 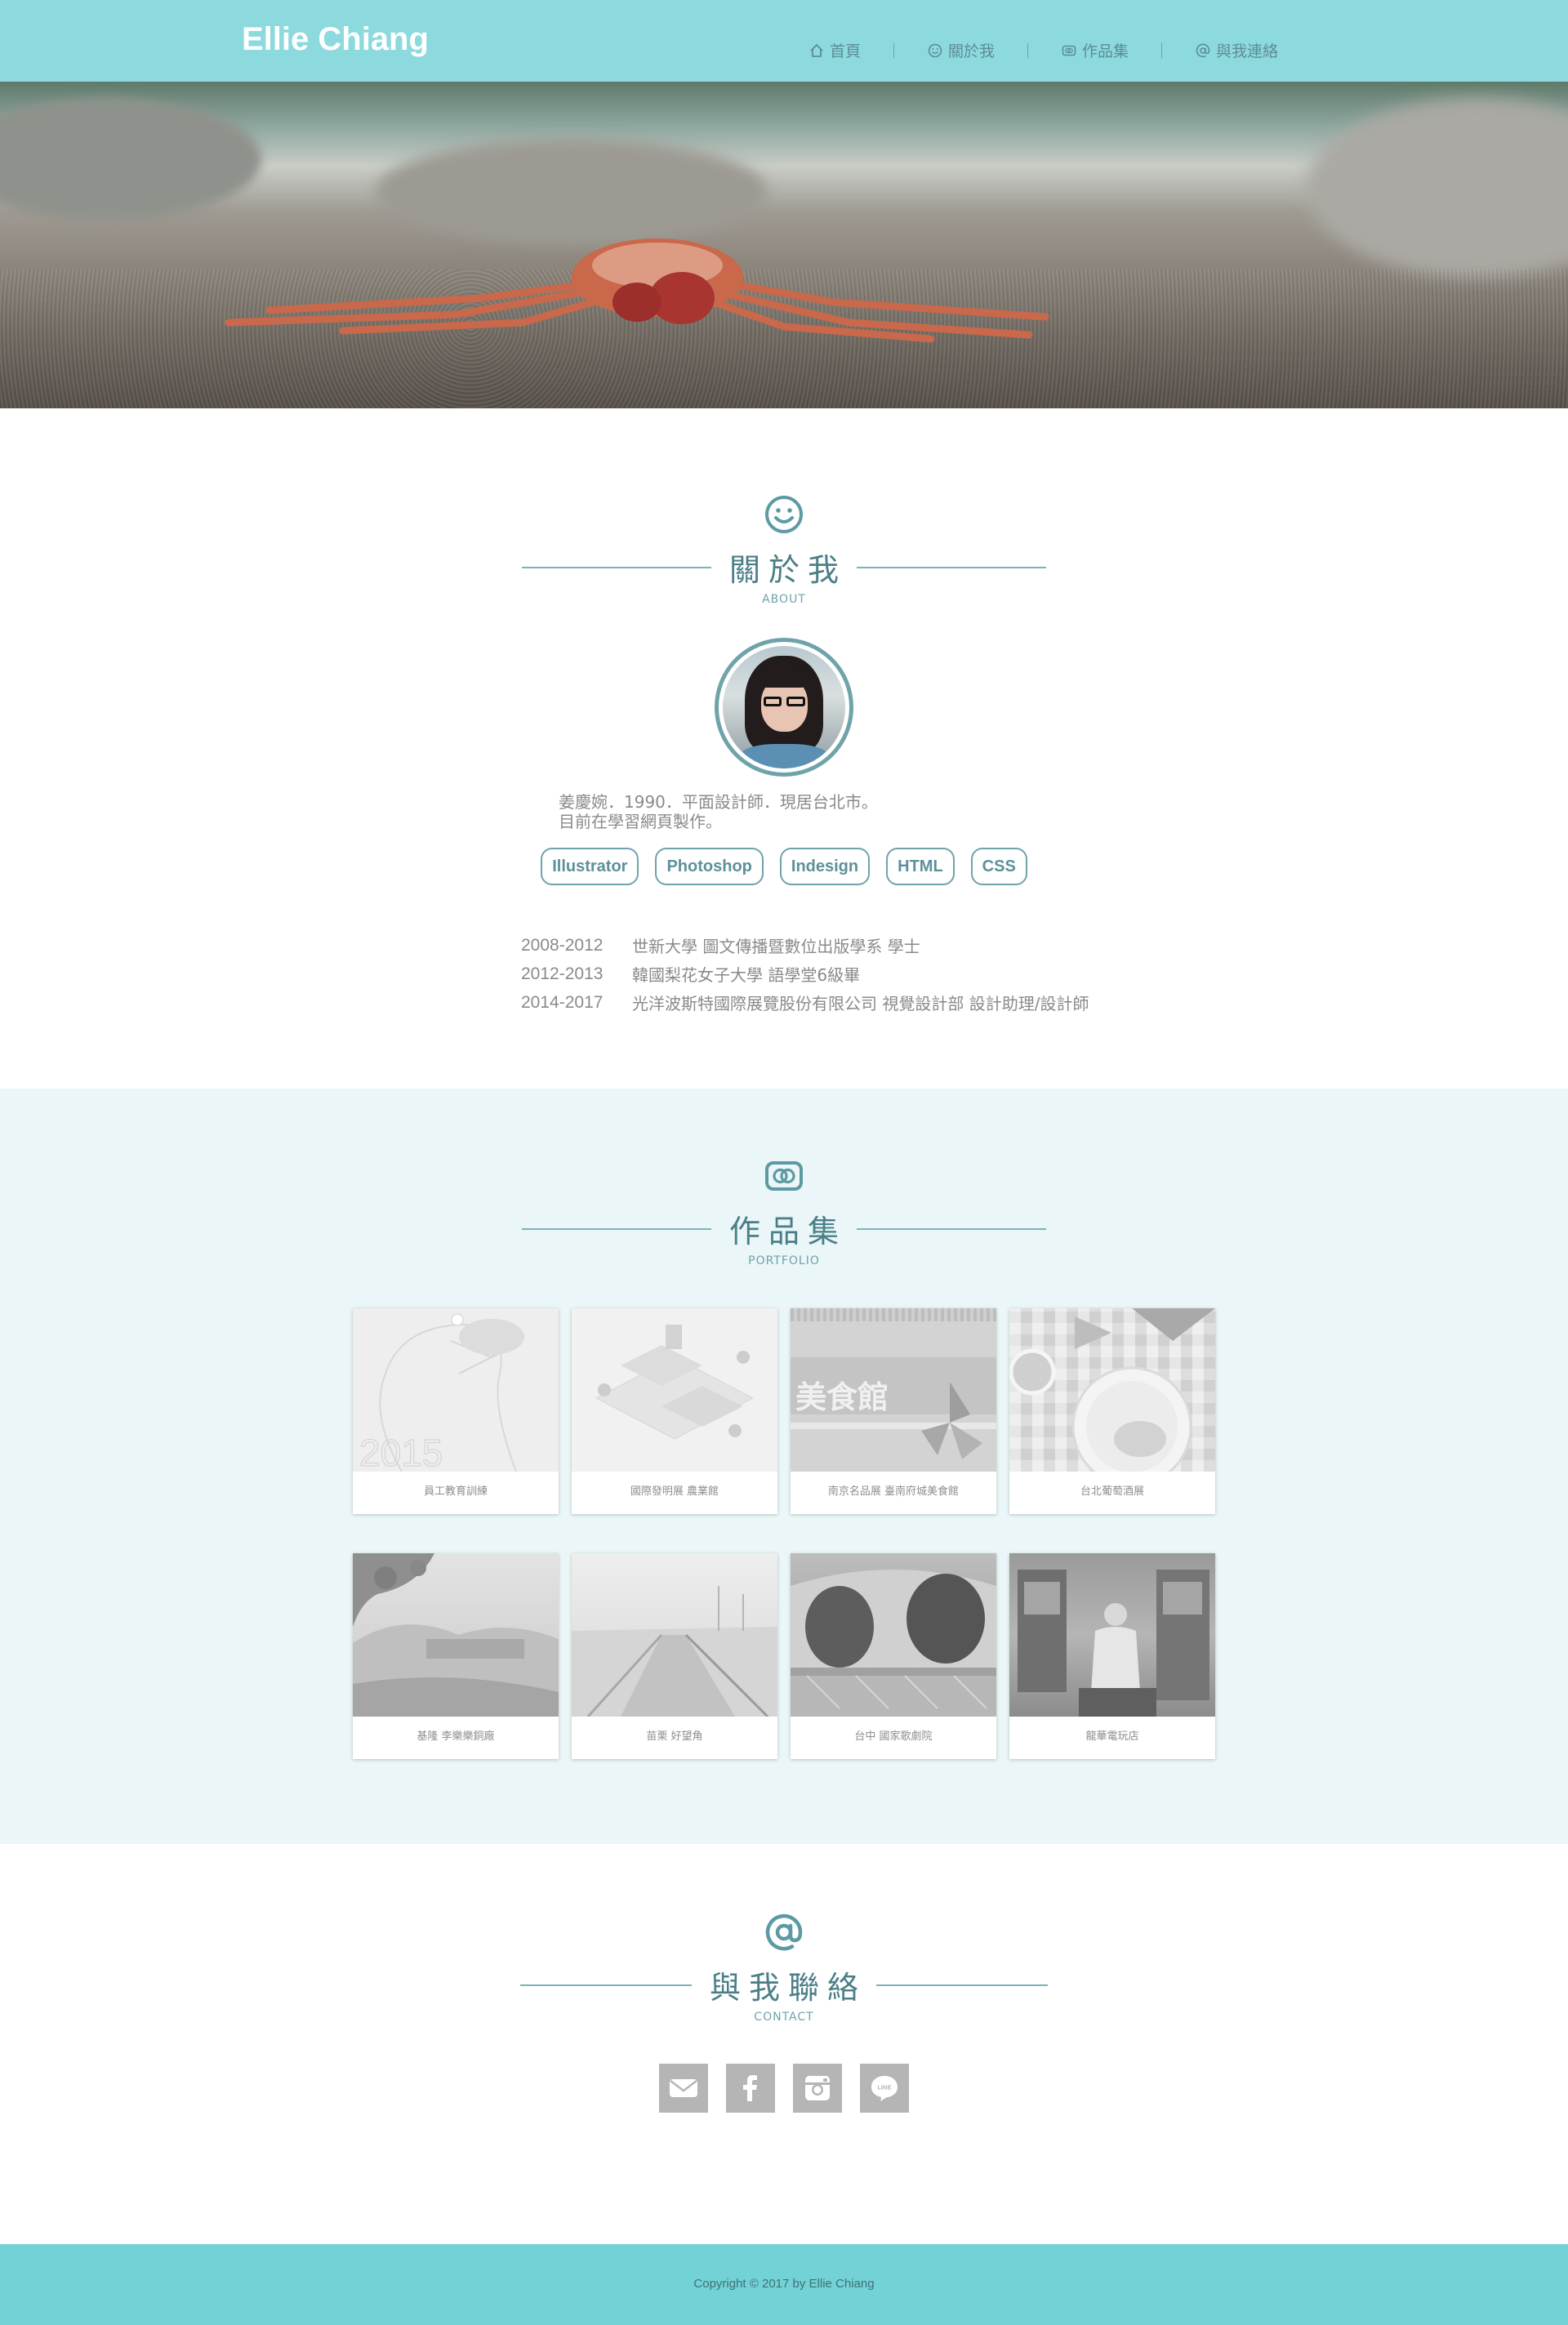 I want to click on line-button: LINE, so click(x=884, y=2088).